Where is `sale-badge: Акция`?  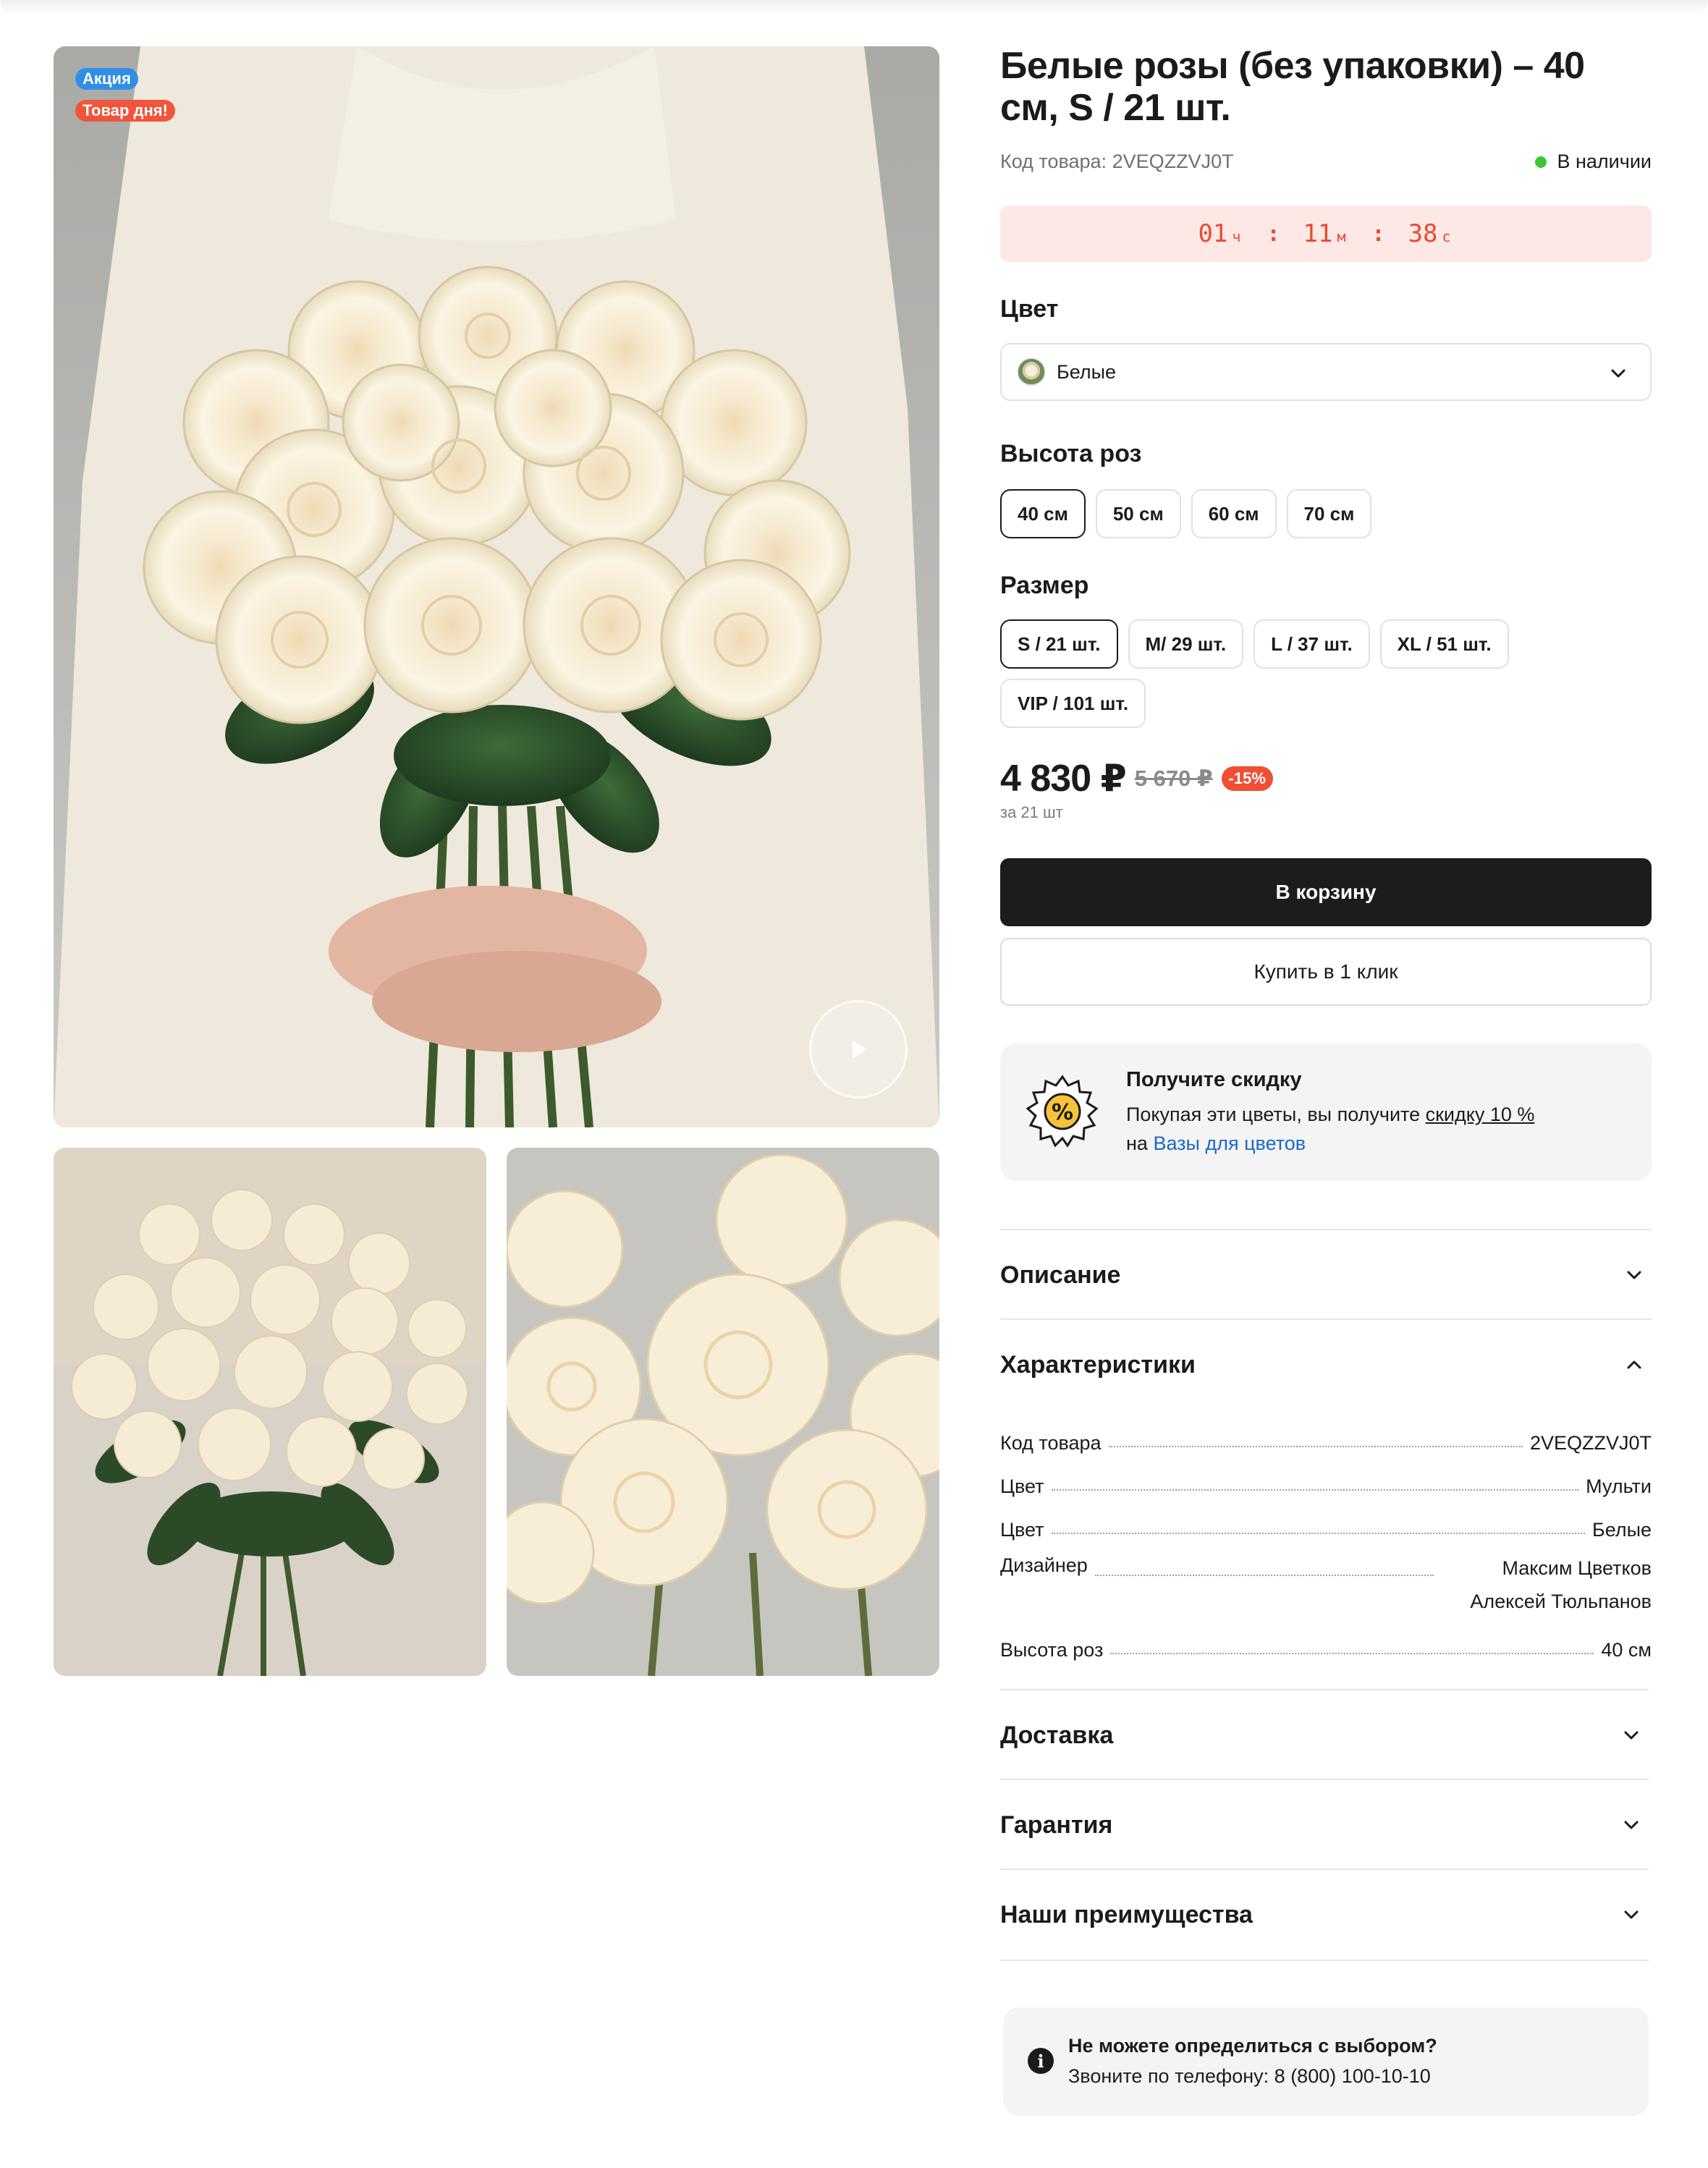 sale-badge: Акция is located at coordinates (107, 79).